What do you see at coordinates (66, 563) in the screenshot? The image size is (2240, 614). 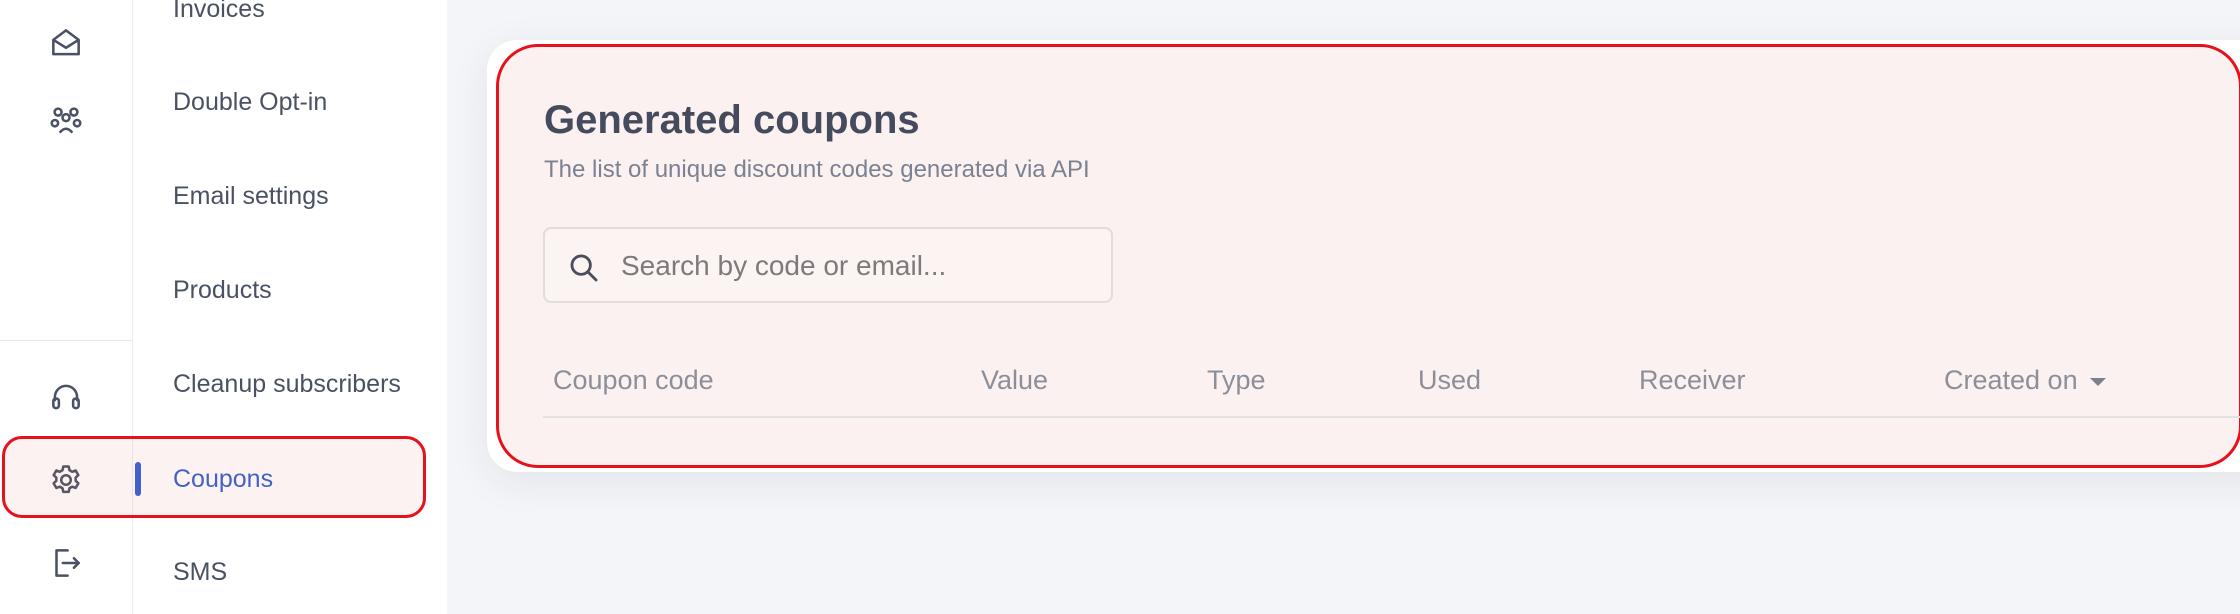 I see `logout-icon` at bounding box center [66, 563].